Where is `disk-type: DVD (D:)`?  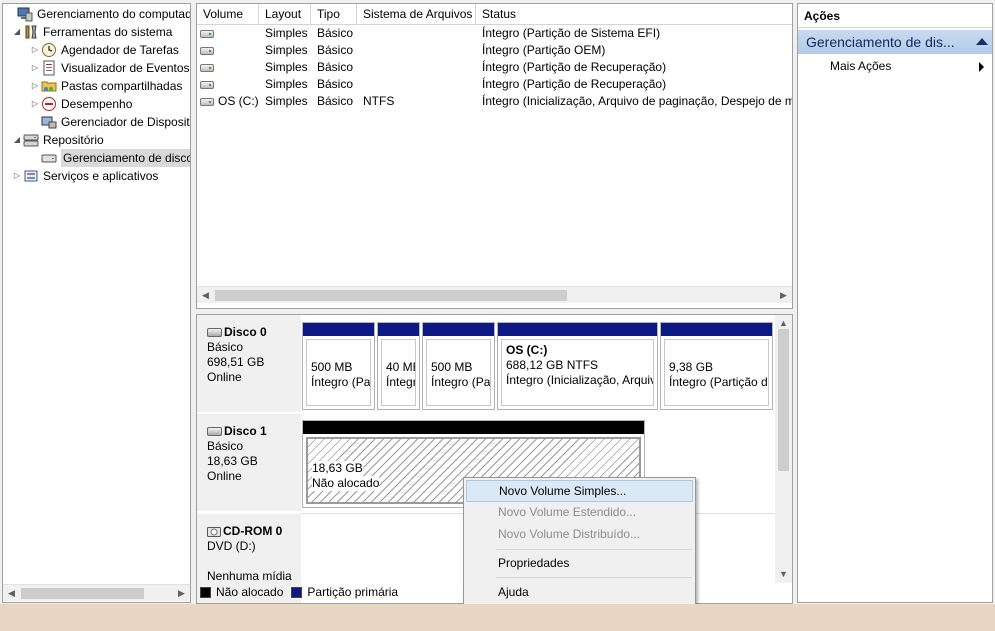
disk-type: DVD (D:) is located at coordinates (231, 546).